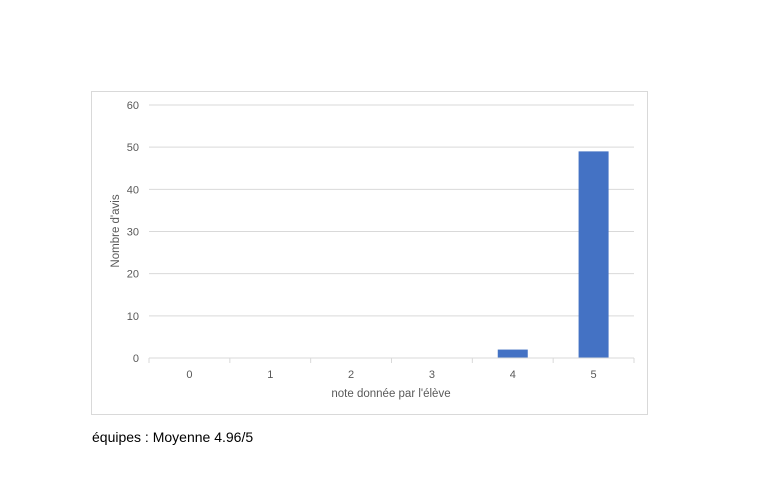 This screenshot has height=499, width=767. What do you see at coordinates (173, 437) in the screenshot?
I see `chart-caption: équipes : Moyenne 4.96/5` at bounding box center [173, 437].